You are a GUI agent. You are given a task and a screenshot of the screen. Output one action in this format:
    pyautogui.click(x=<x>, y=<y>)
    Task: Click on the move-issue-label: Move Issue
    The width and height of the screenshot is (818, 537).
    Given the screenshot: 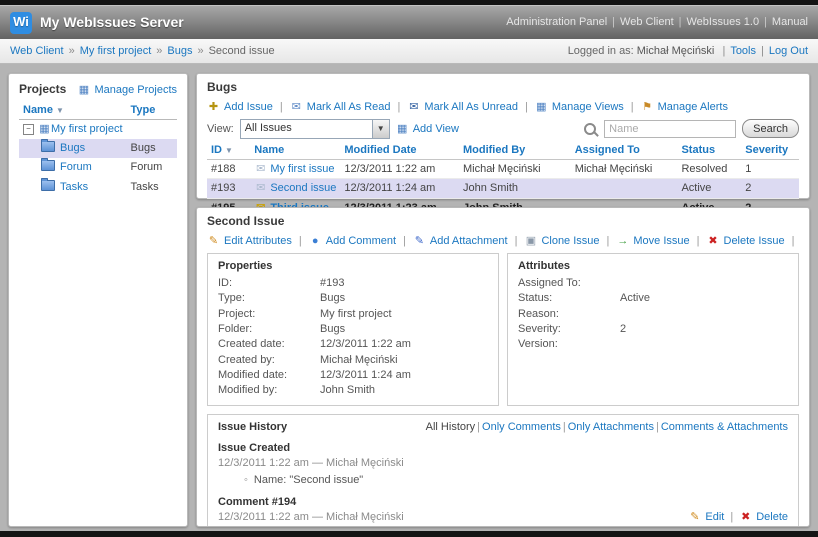 What is the action you would take?
    pyautogui.click(x=661, y=240)
    